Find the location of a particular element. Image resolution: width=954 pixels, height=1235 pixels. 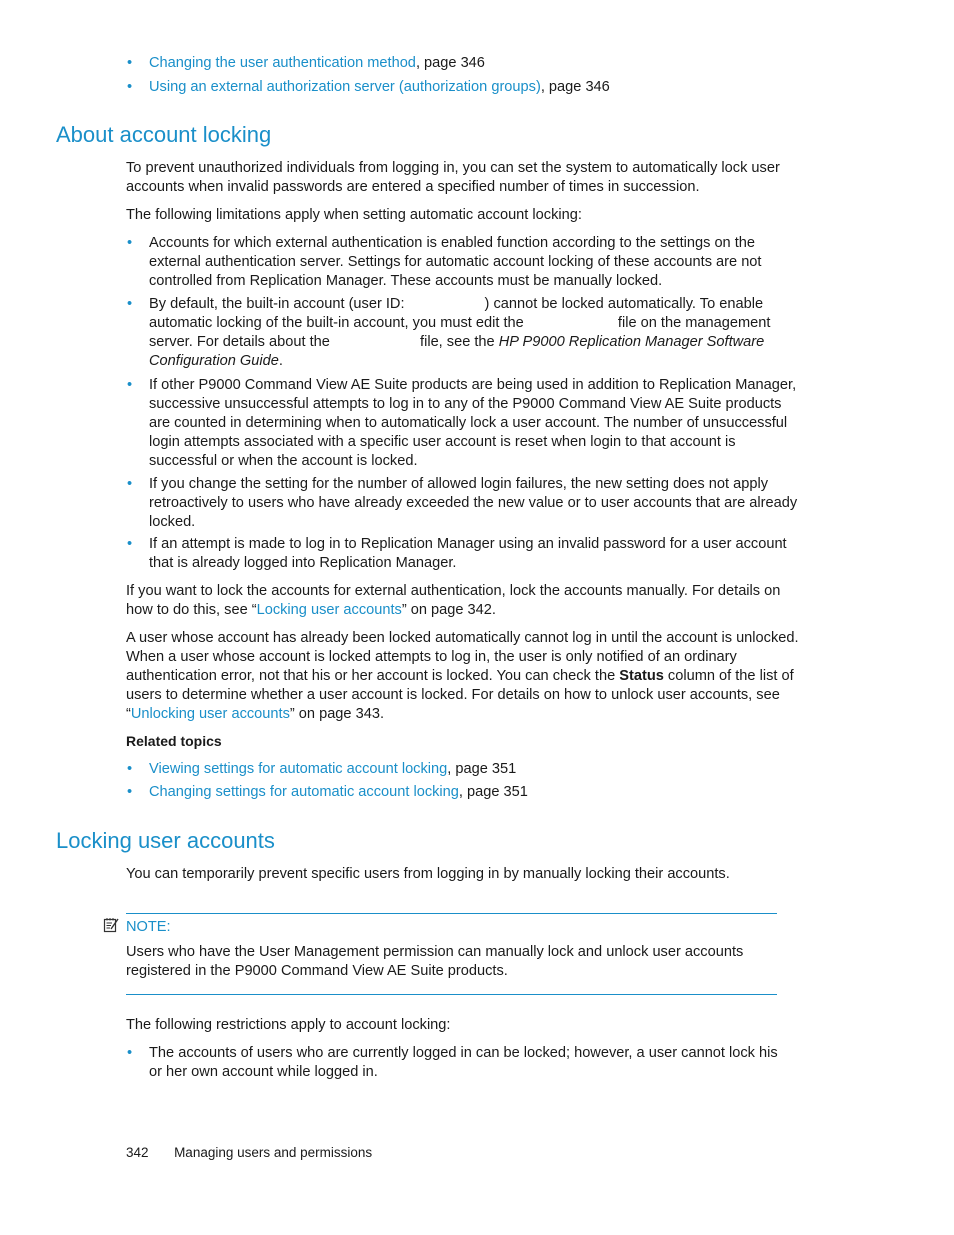

link-changing-auth-method: Changing the user authentication method is located at coordinates (282, 63).